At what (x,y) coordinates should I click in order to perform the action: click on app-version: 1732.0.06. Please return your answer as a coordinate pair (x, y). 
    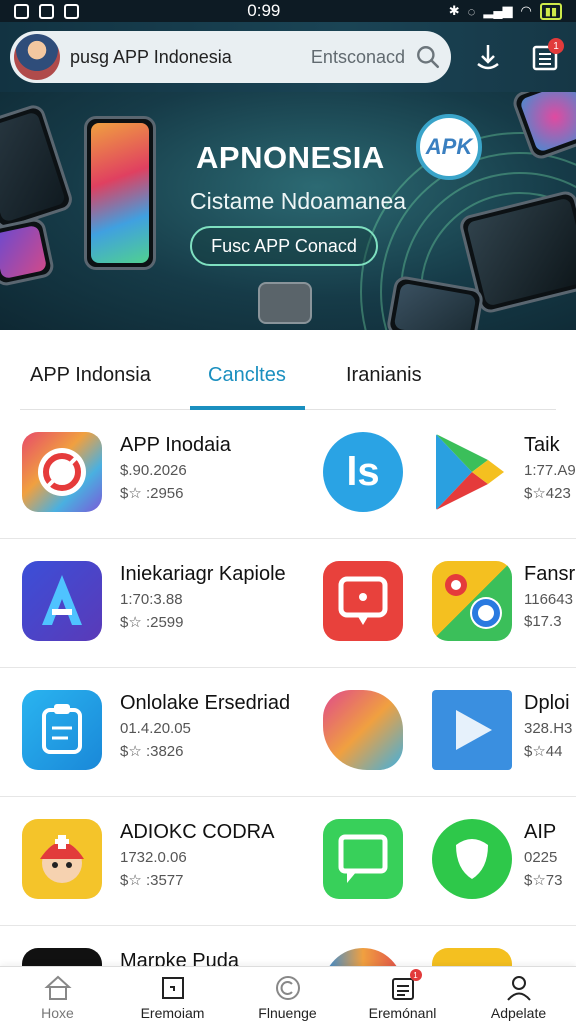
    Looking at the image, I should click on (153, 857).